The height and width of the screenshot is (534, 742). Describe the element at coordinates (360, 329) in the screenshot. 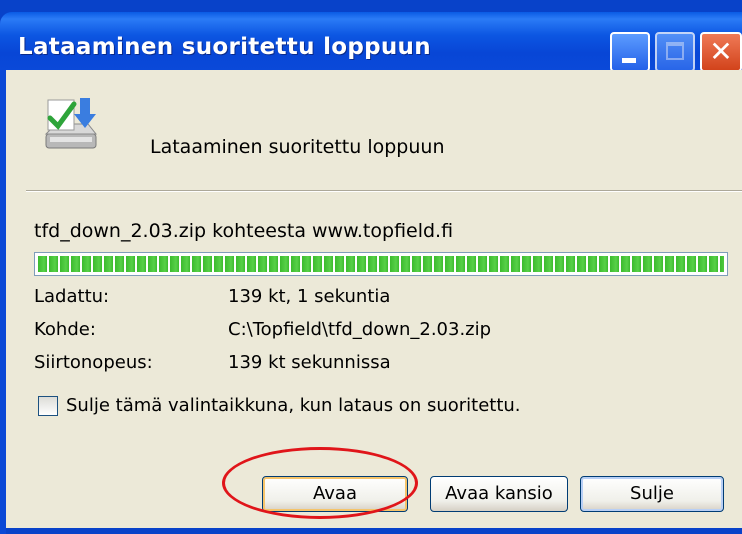

I see `target-value: C:\Topfield\tfd_down_2.03.zip` at that location.